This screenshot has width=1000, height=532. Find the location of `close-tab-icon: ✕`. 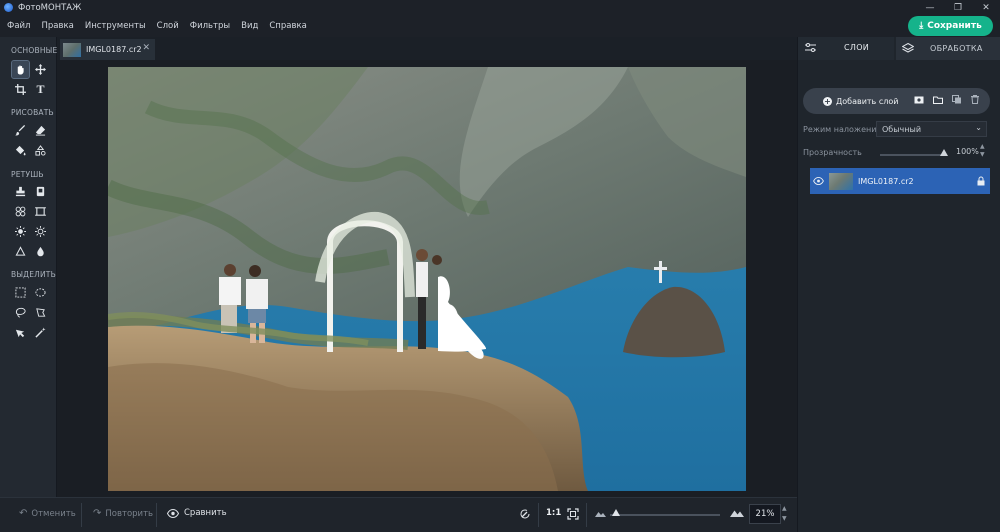

close-tab-icon: ✕ is located at coordinates (146, 48).